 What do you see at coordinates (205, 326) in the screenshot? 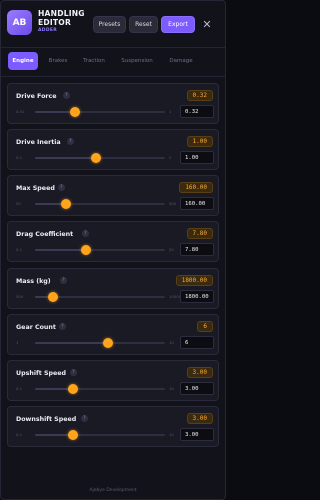
I see `value-badge: 6` at bounding box center [205, 326].